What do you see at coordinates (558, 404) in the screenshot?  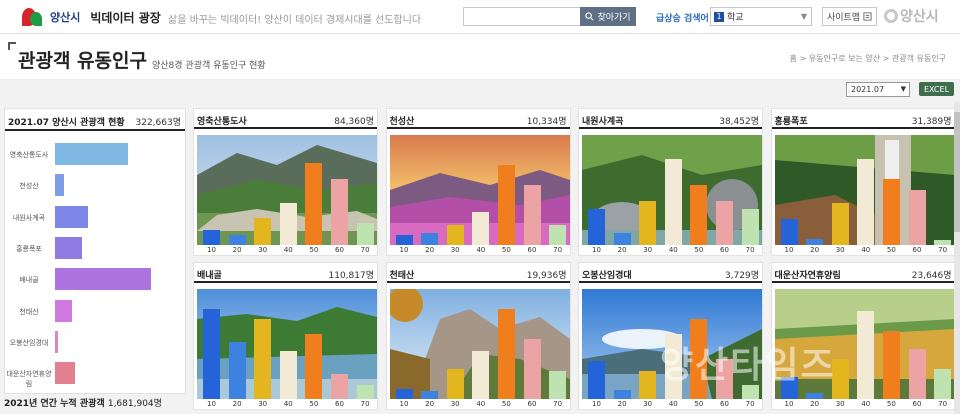 I see `age-tick-label: 70` at bounding box center [558, 404].